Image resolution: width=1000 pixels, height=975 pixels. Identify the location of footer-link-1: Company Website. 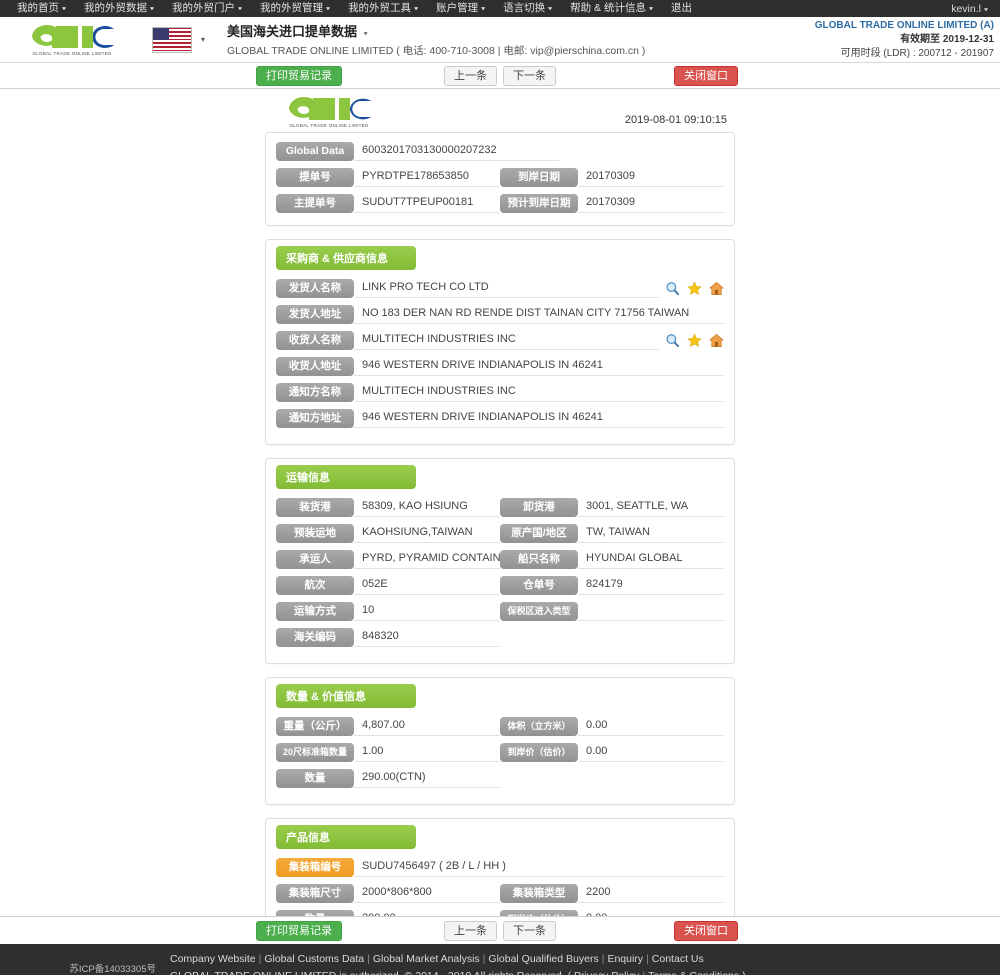
(213, 959).